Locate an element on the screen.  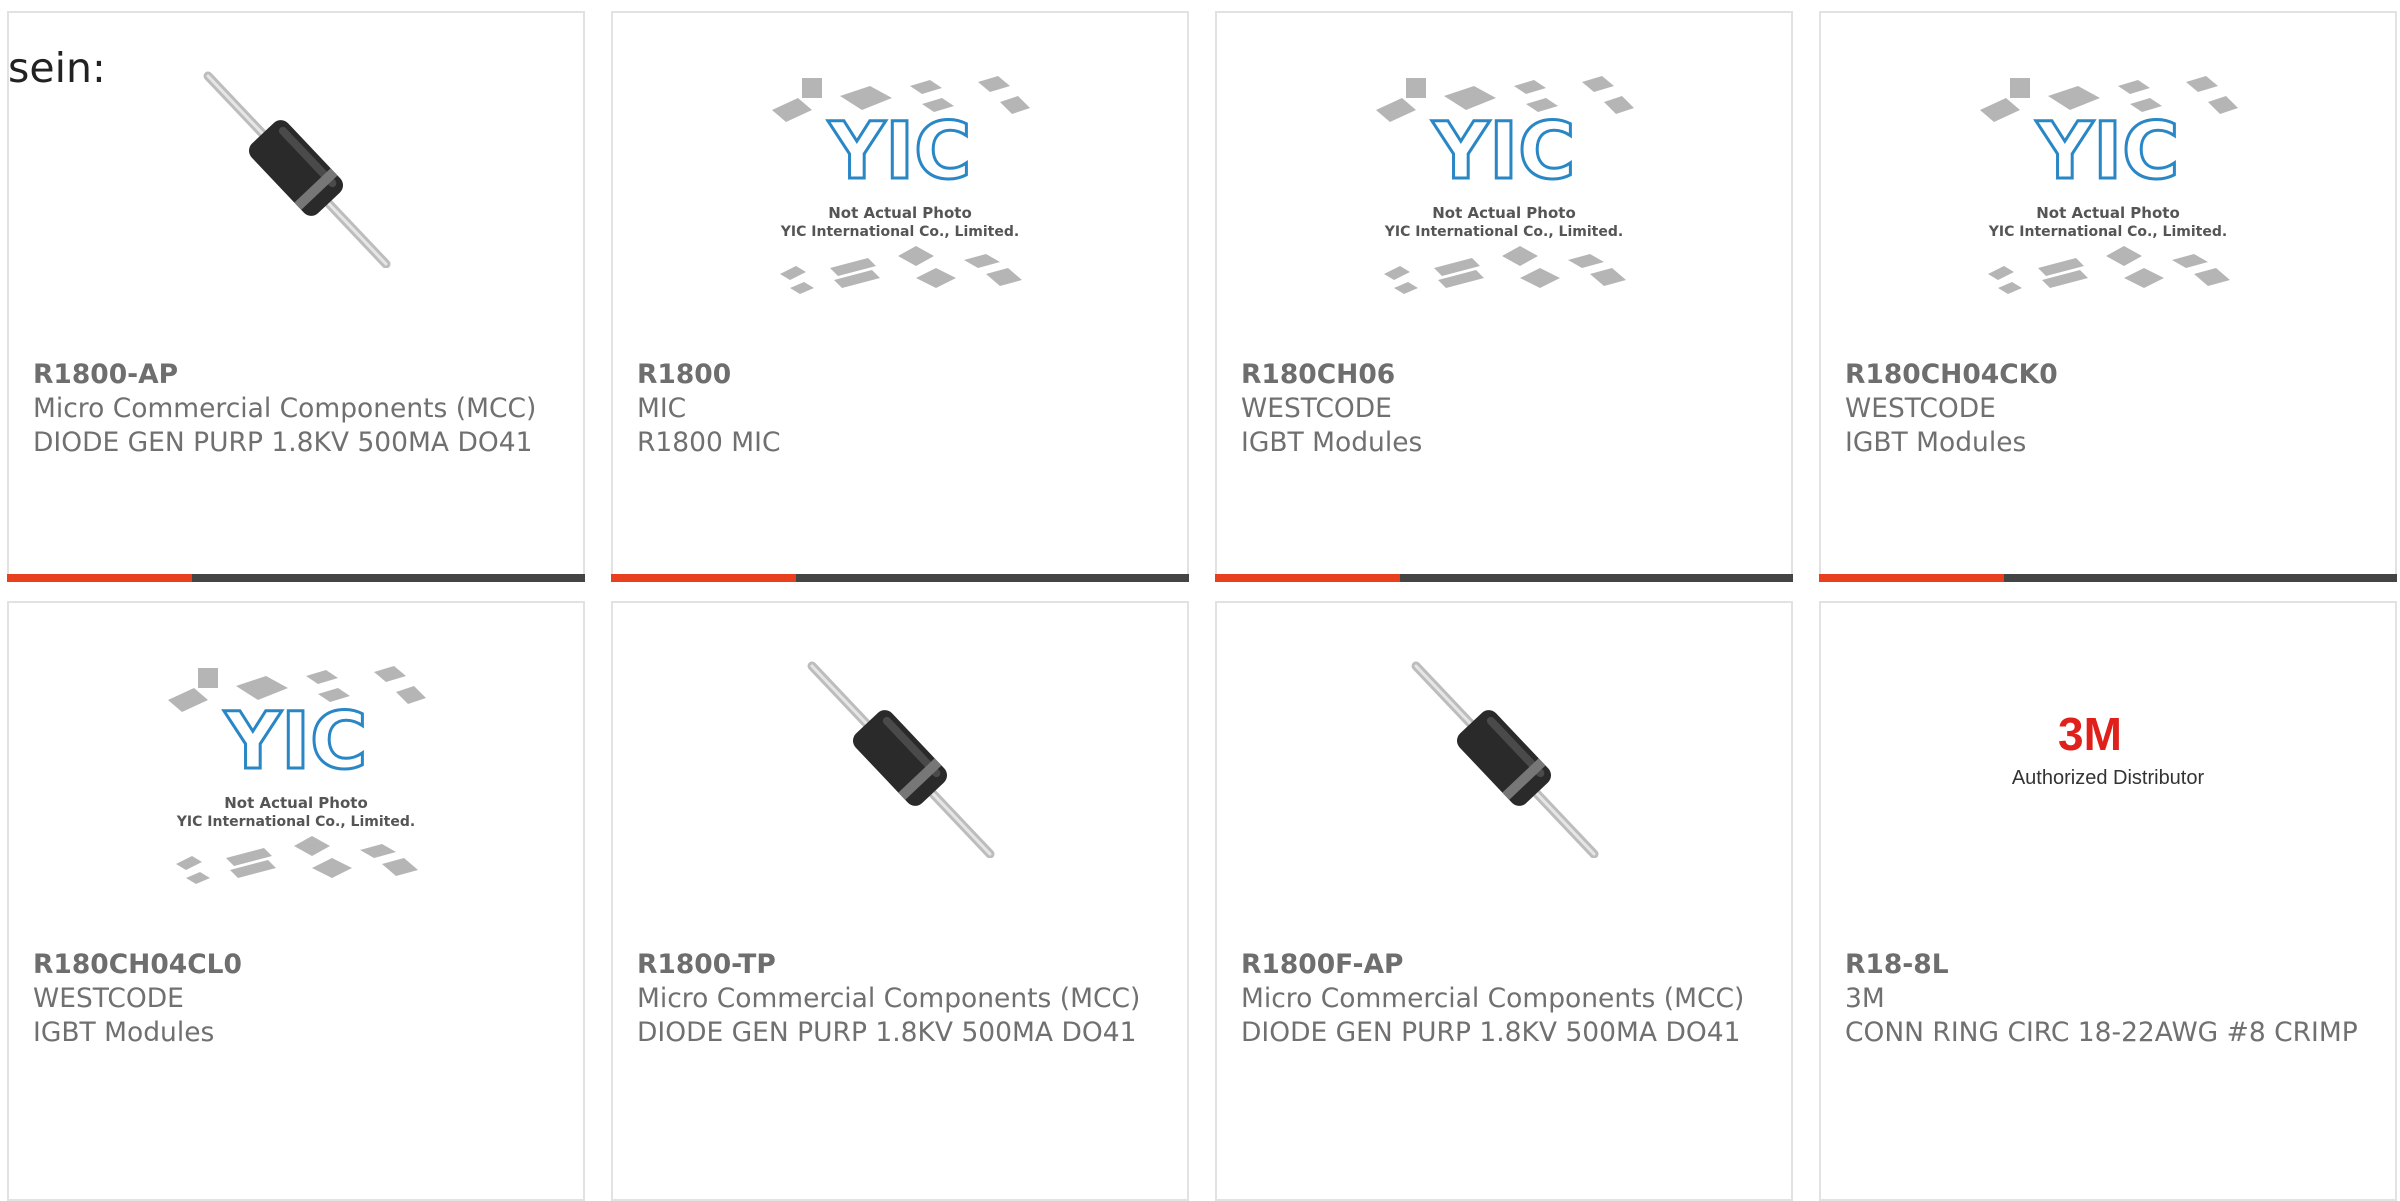
3m-subtitle-text: Authorized Distributor is located at coordinates (2108, 778).